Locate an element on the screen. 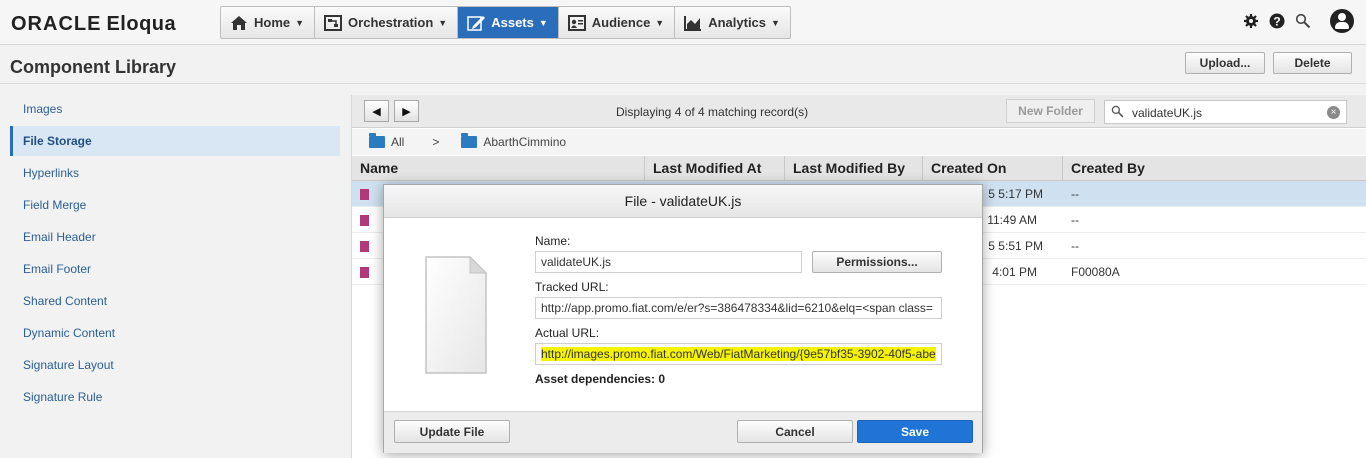  arrow-left-icon: ◀ is located at coordinates (376, 111).